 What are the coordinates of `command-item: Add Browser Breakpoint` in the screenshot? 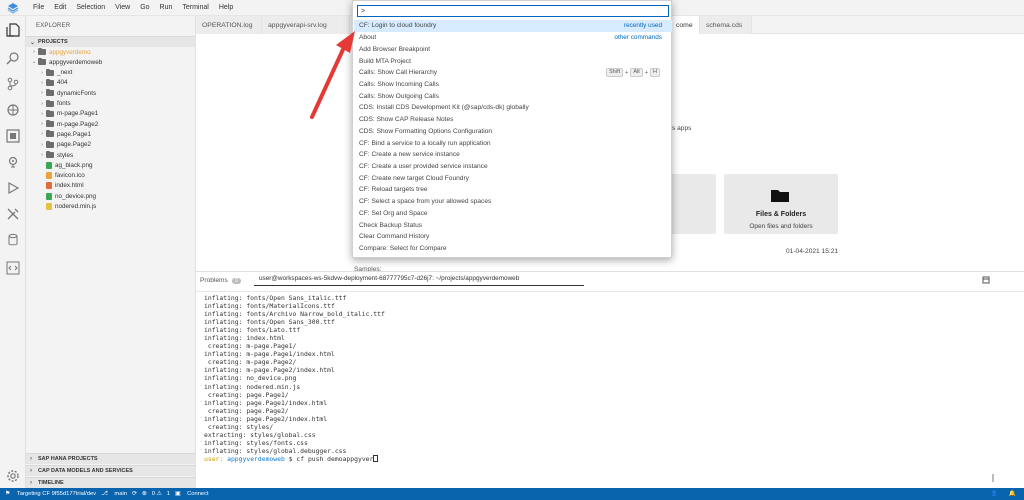 It's located at (513, 49).